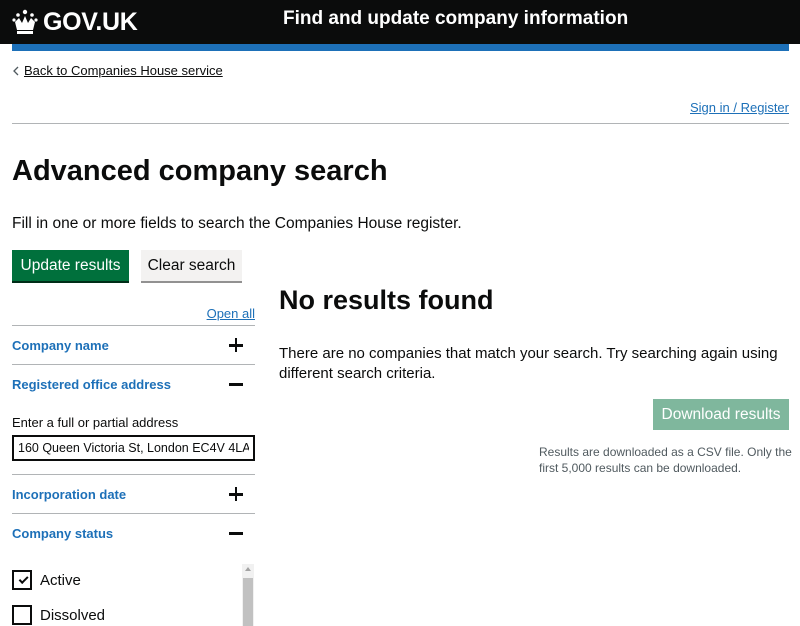  What do you see at coordinates (191, 265) in the screenshot?
I see `clear-search-button: Clear search` at bounding box center [191, 265].